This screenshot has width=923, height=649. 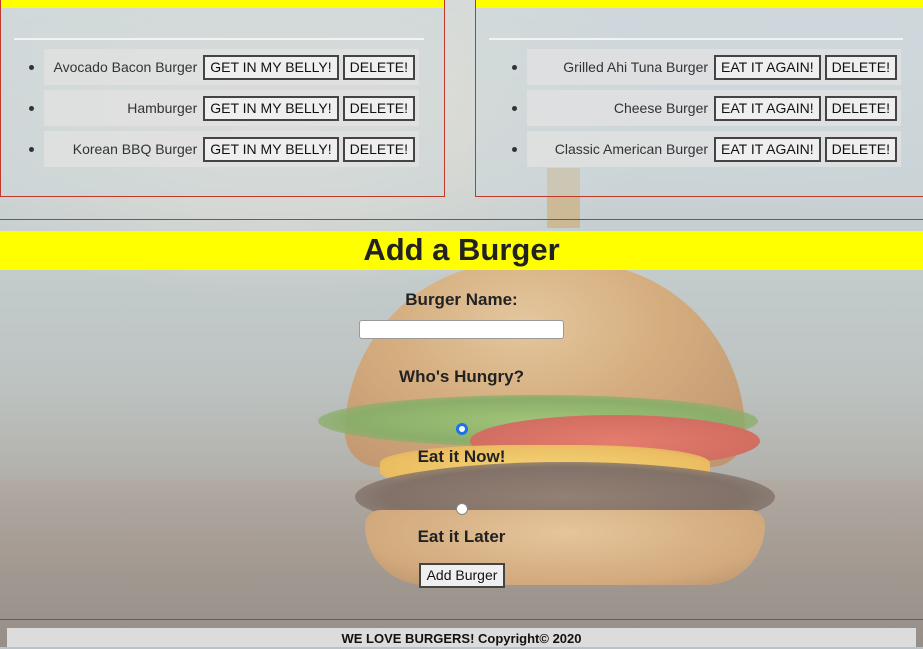 What do you see at coordinates (461, 250) in the screenshot?
I see `add-burger-title: Add a Burger` at bounding box center [461, 250].